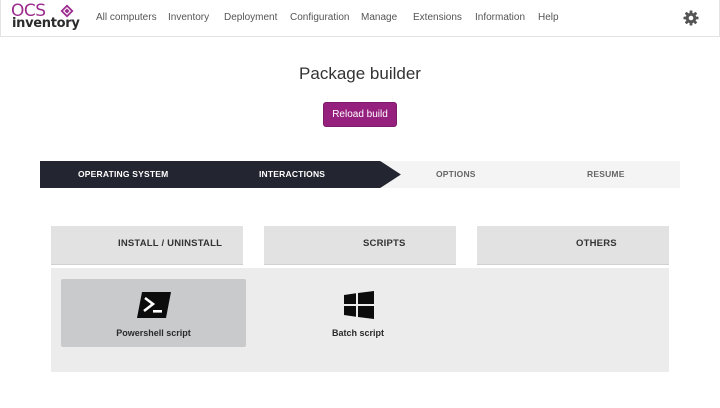  What do you see at coordinates (292, 174) in the screenshot?
I see `step-interactions: INTERACTIONS` at bounding box center [292, 174].